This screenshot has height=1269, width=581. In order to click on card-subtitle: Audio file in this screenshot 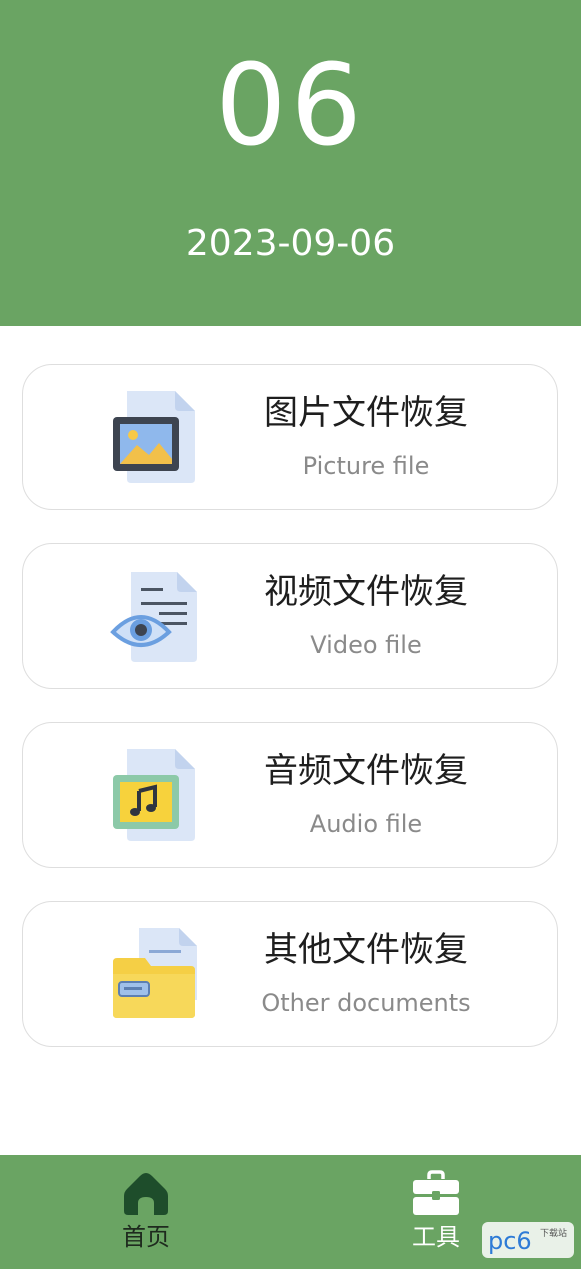, I will do `click(366, 824)`.